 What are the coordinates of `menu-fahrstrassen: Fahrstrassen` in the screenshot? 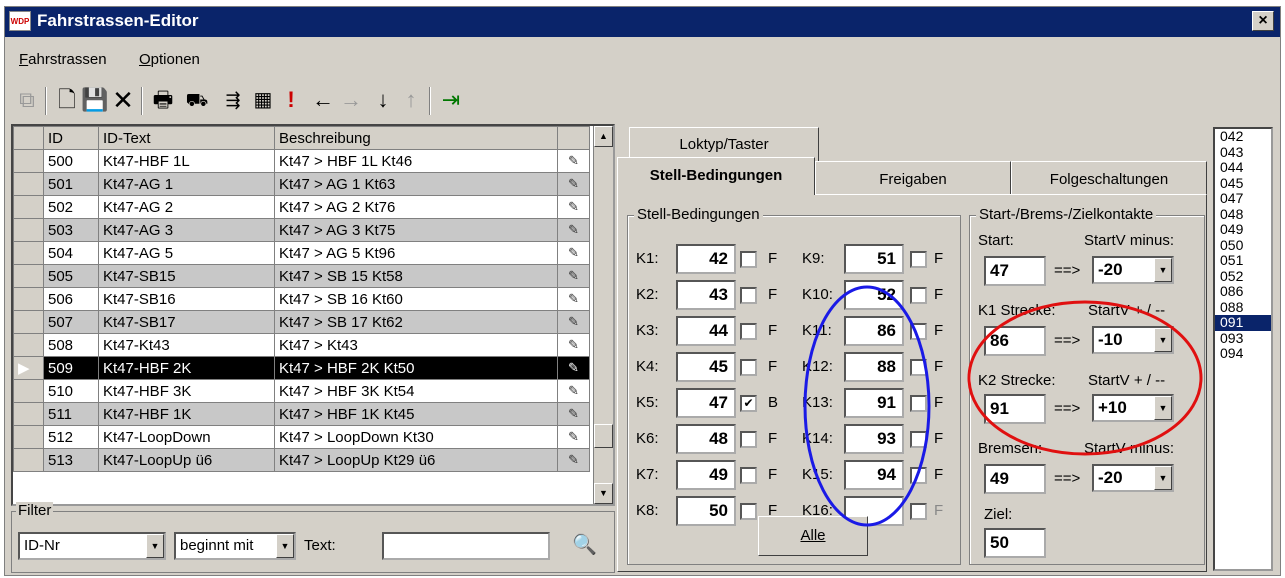 It's located at (63, 59).